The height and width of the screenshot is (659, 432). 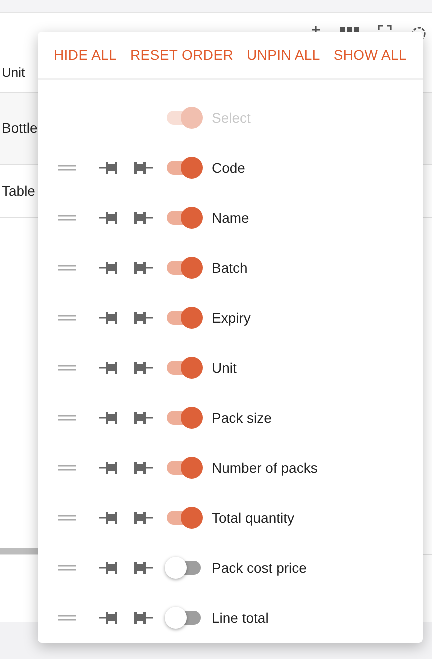 I want to click on column-label: Pack size, so click(x=242, y=418).